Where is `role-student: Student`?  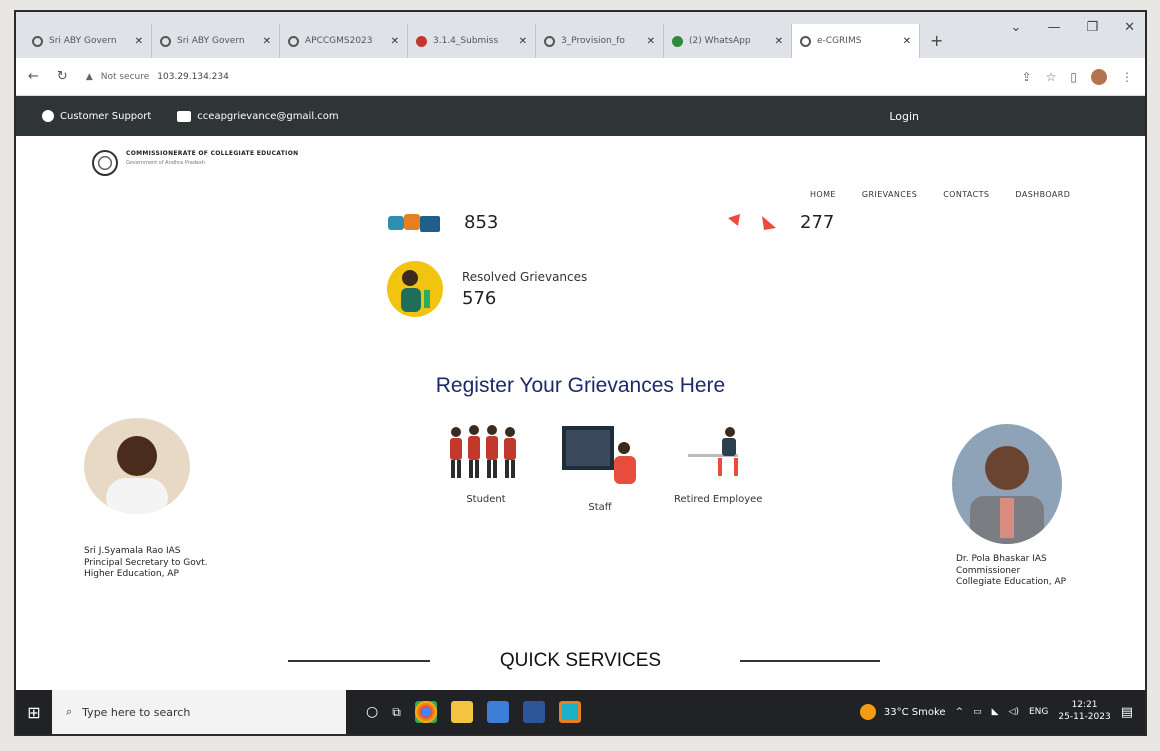 role-student: Student is located at coordinates (486, 468).